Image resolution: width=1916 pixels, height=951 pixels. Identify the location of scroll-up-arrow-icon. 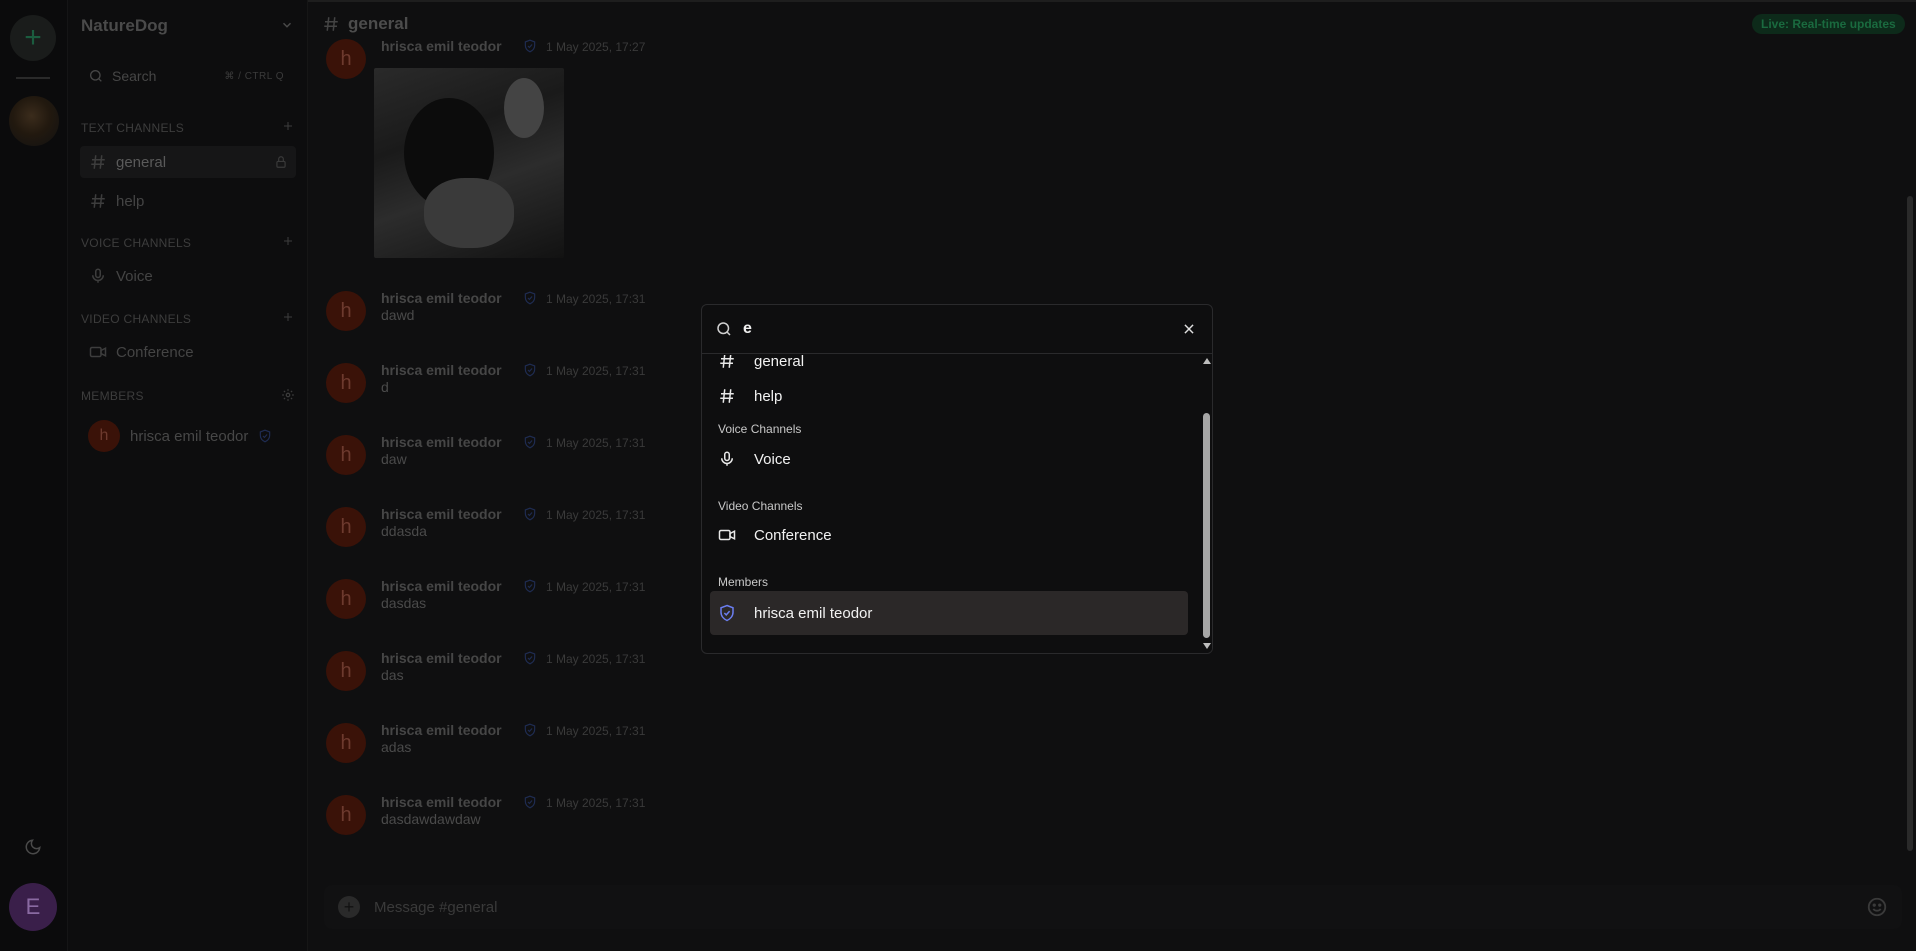
(1207, 361).